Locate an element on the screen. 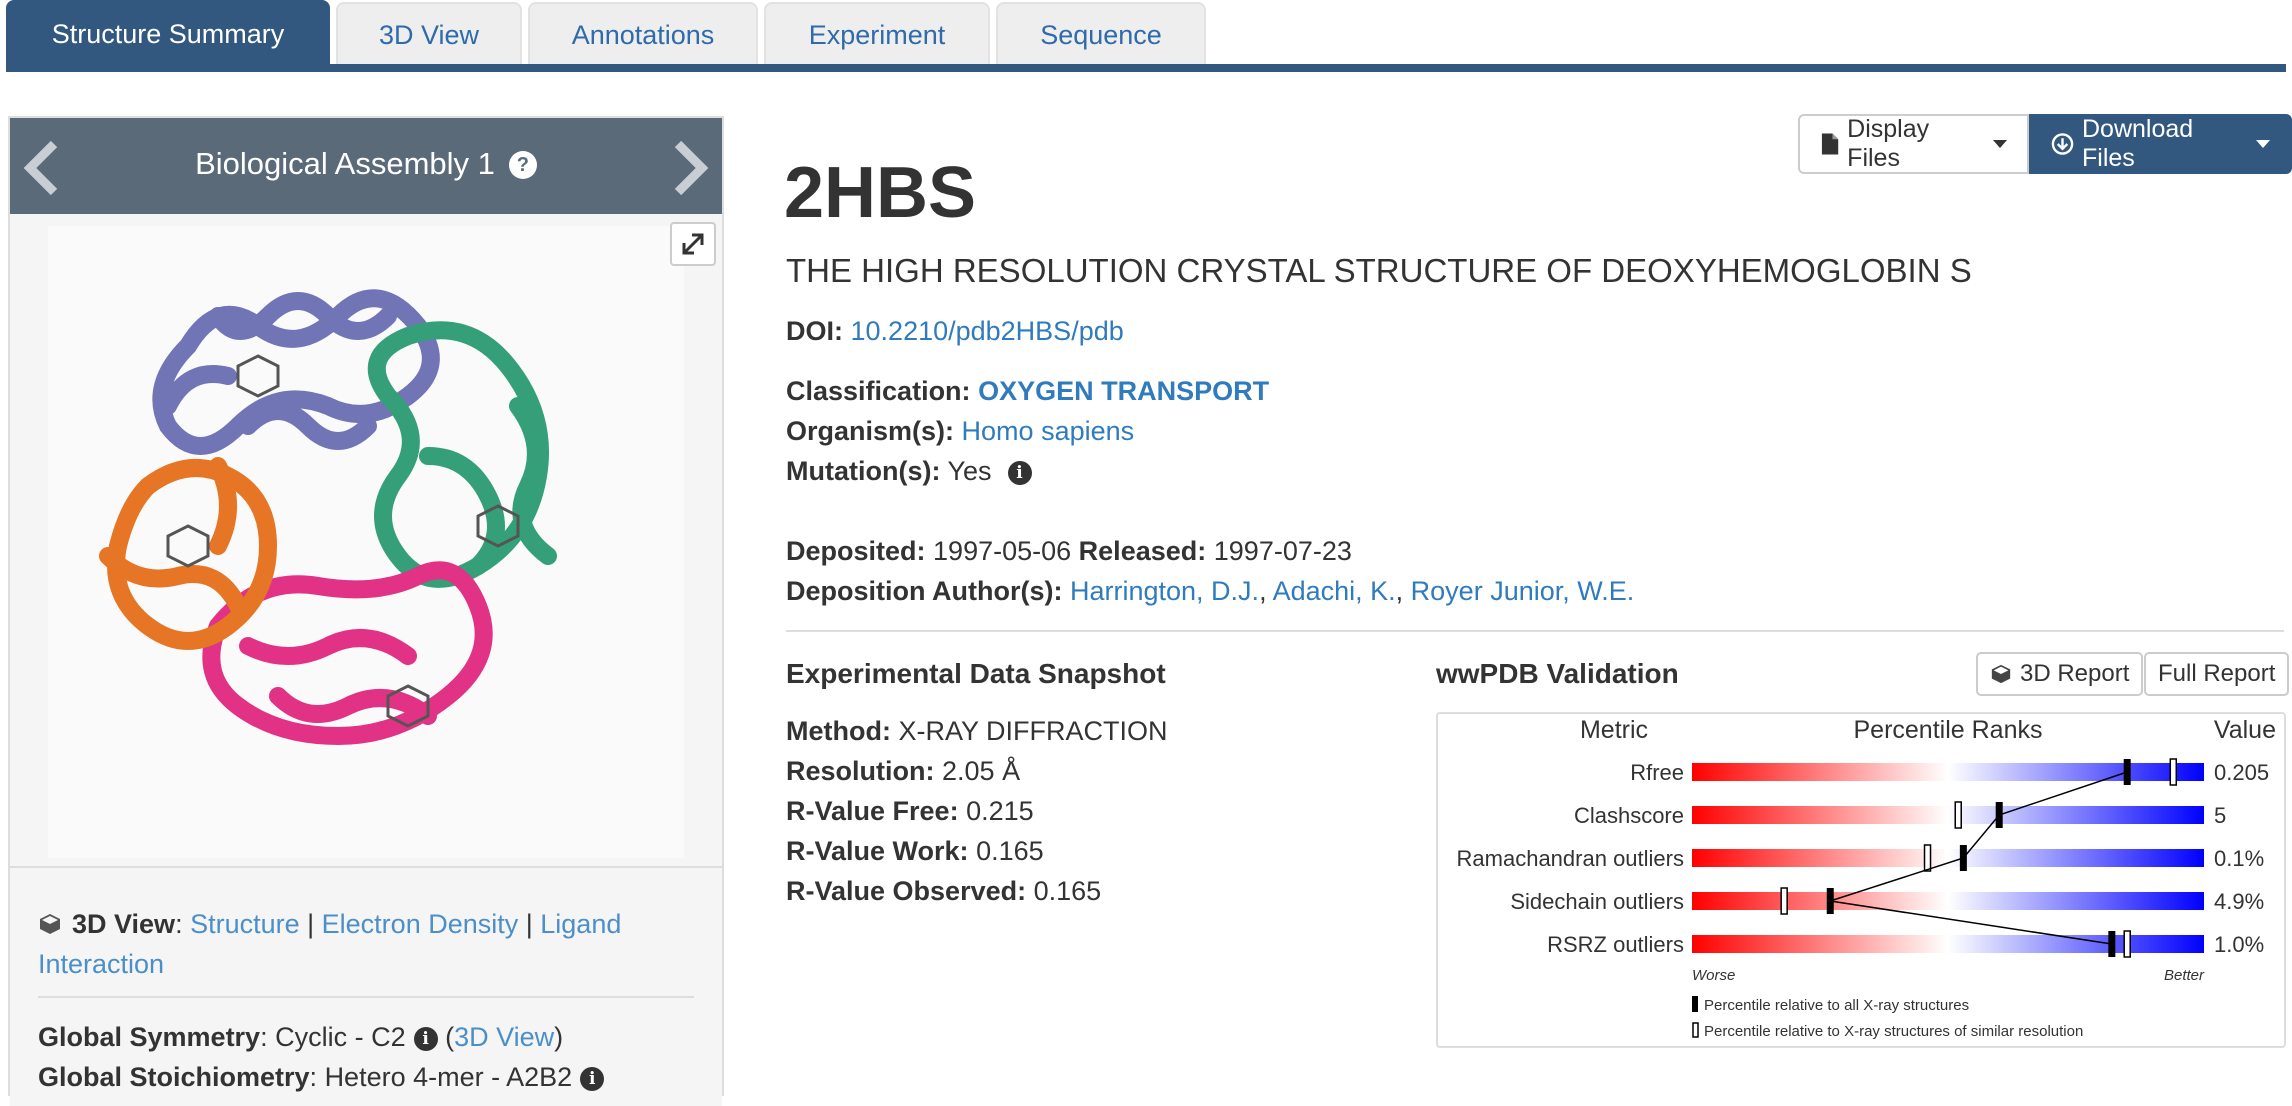 Image resolution: width=2292 pixels, height=1106 pixels. method-row: Method: X-RAY DIFFRACTION is located at coordinates (977, 731).